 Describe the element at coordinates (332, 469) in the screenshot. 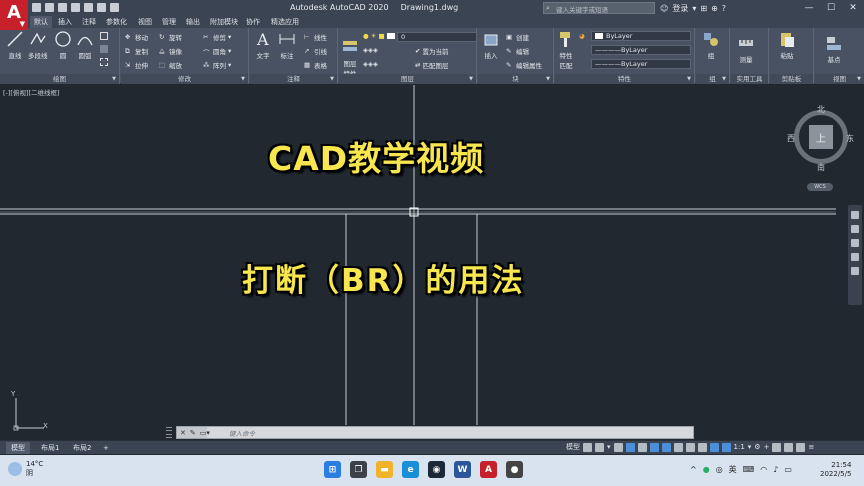

I see `start-icon: ⊞` at that location.